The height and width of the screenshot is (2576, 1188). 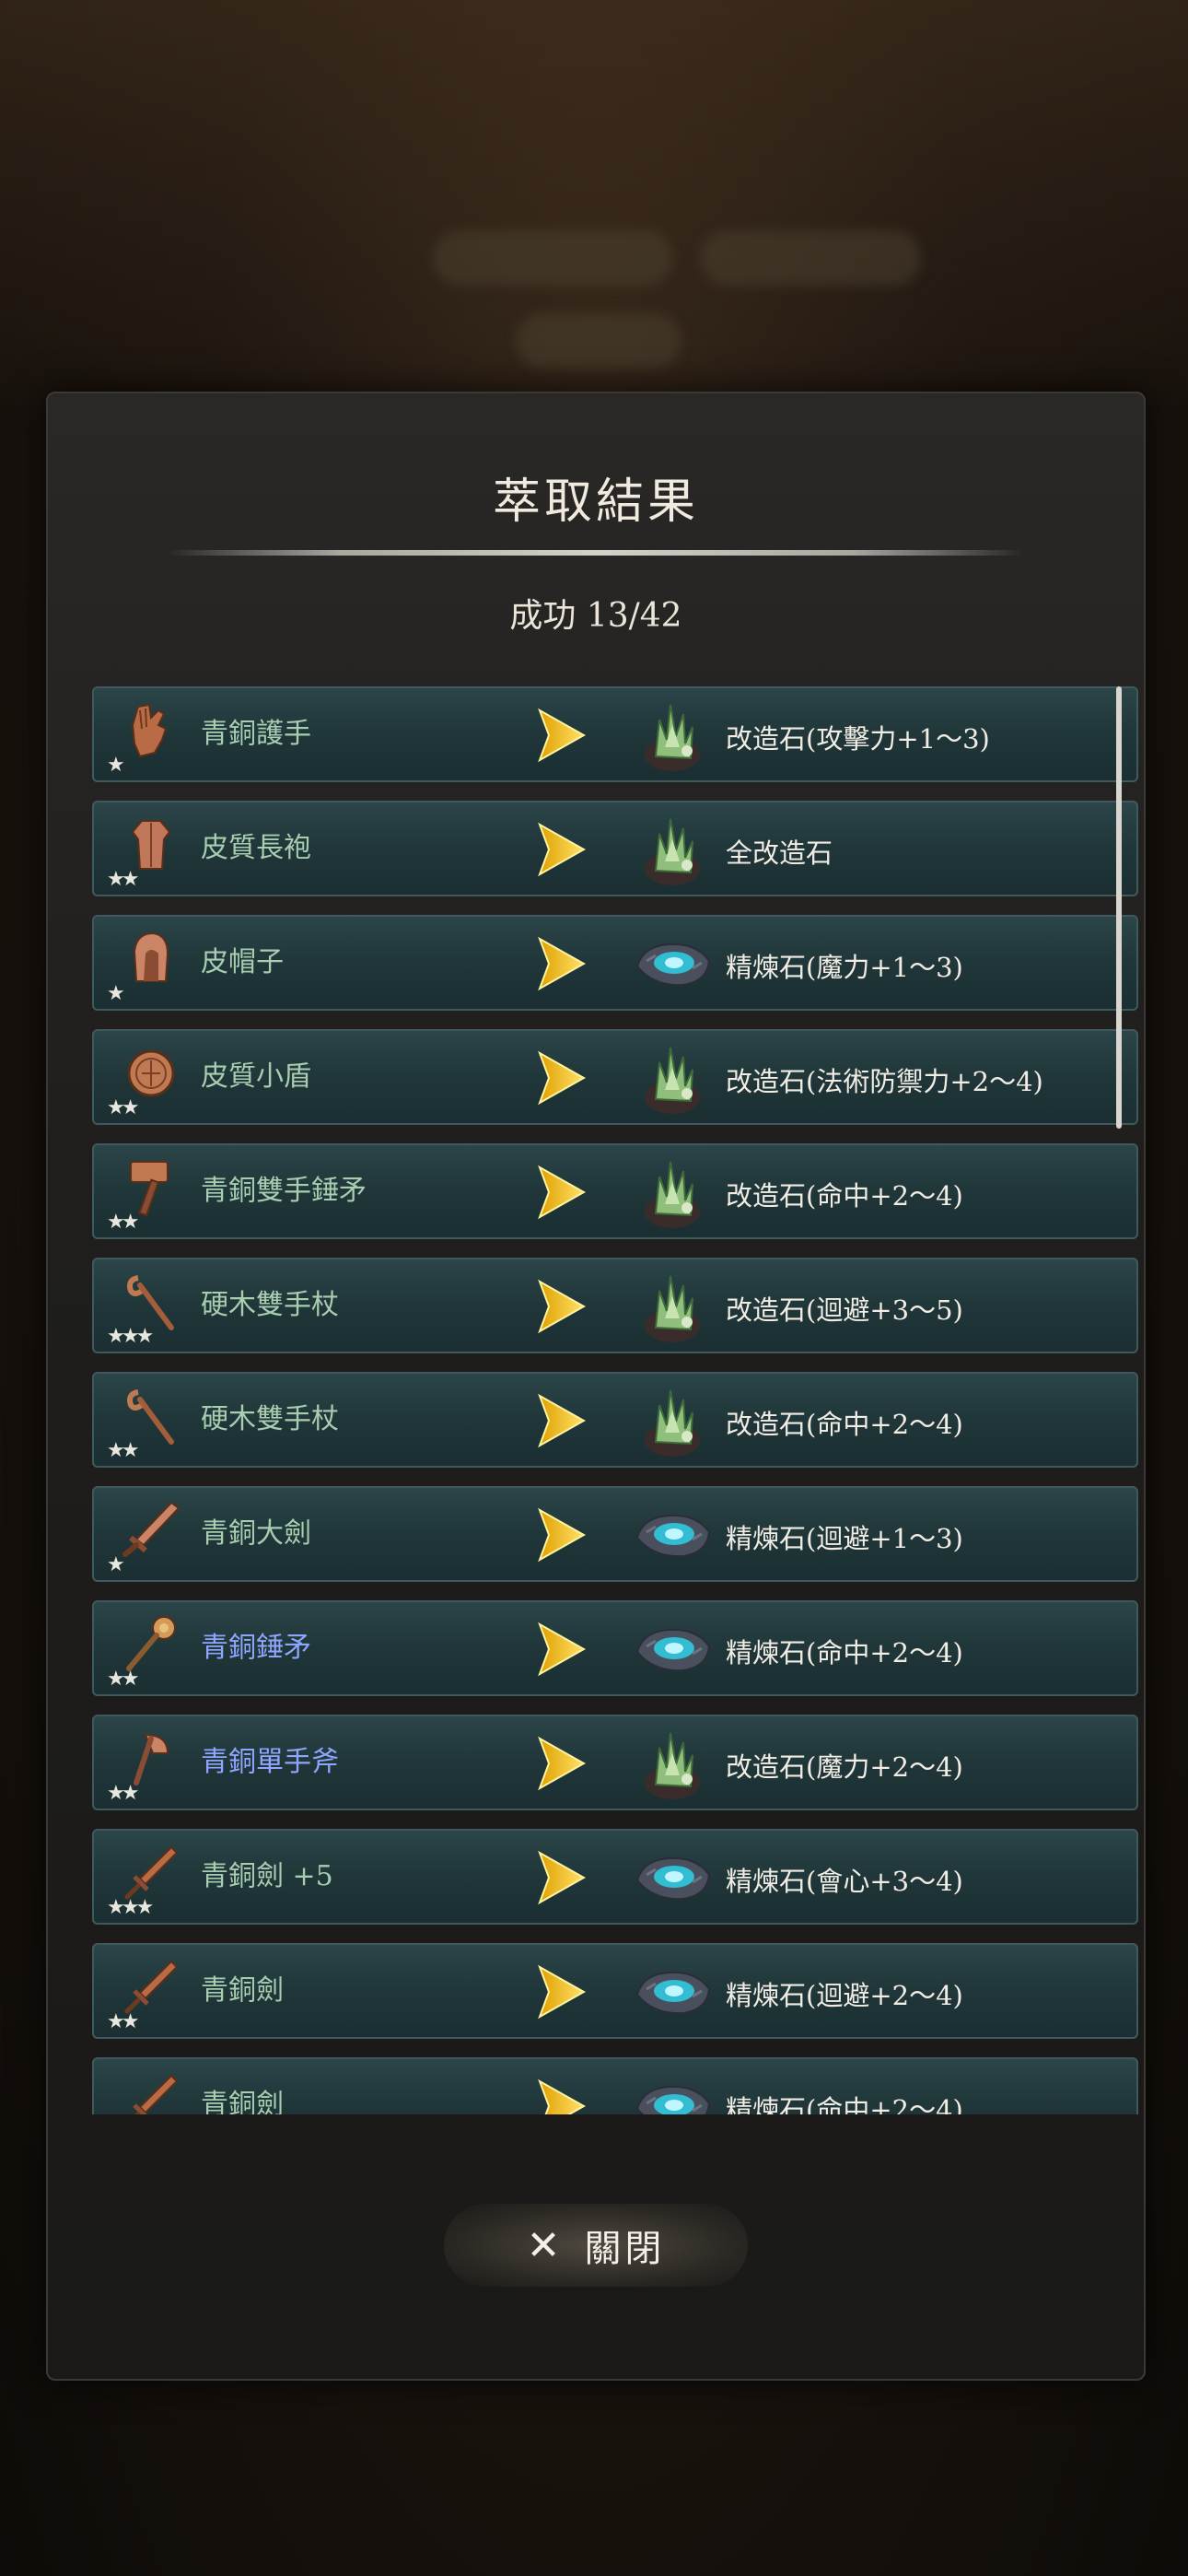 What do you see at coordinates (615, 1077) in the screenshot?
I see `result-row: ★★ 皮質小盾 改造石(法術防禦力+2～4)` at bounding box center [615, 1077].